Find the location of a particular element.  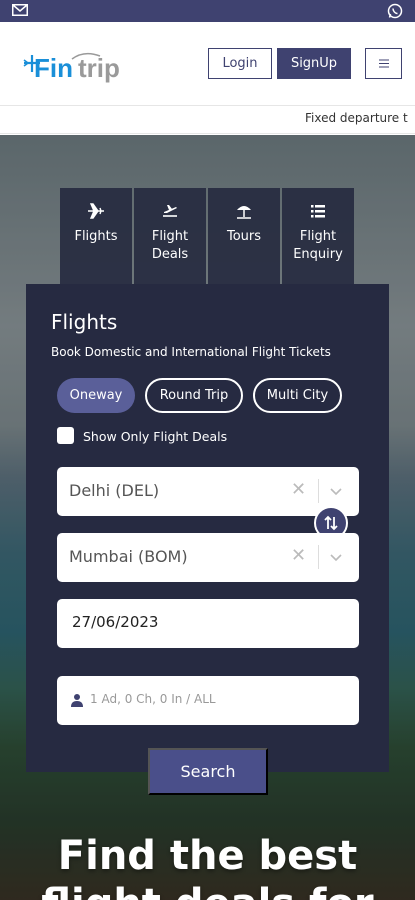

mail-icon is located at coordinates (20, 10).